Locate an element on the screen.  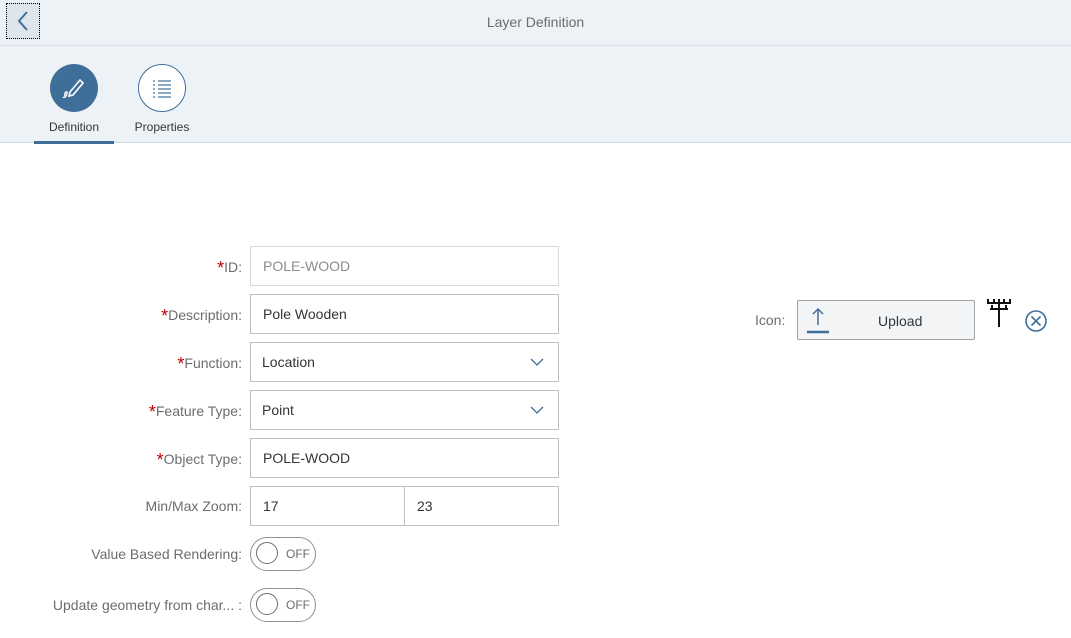
object-type-label-text: Object Type: is located at coordinates (202, 459).